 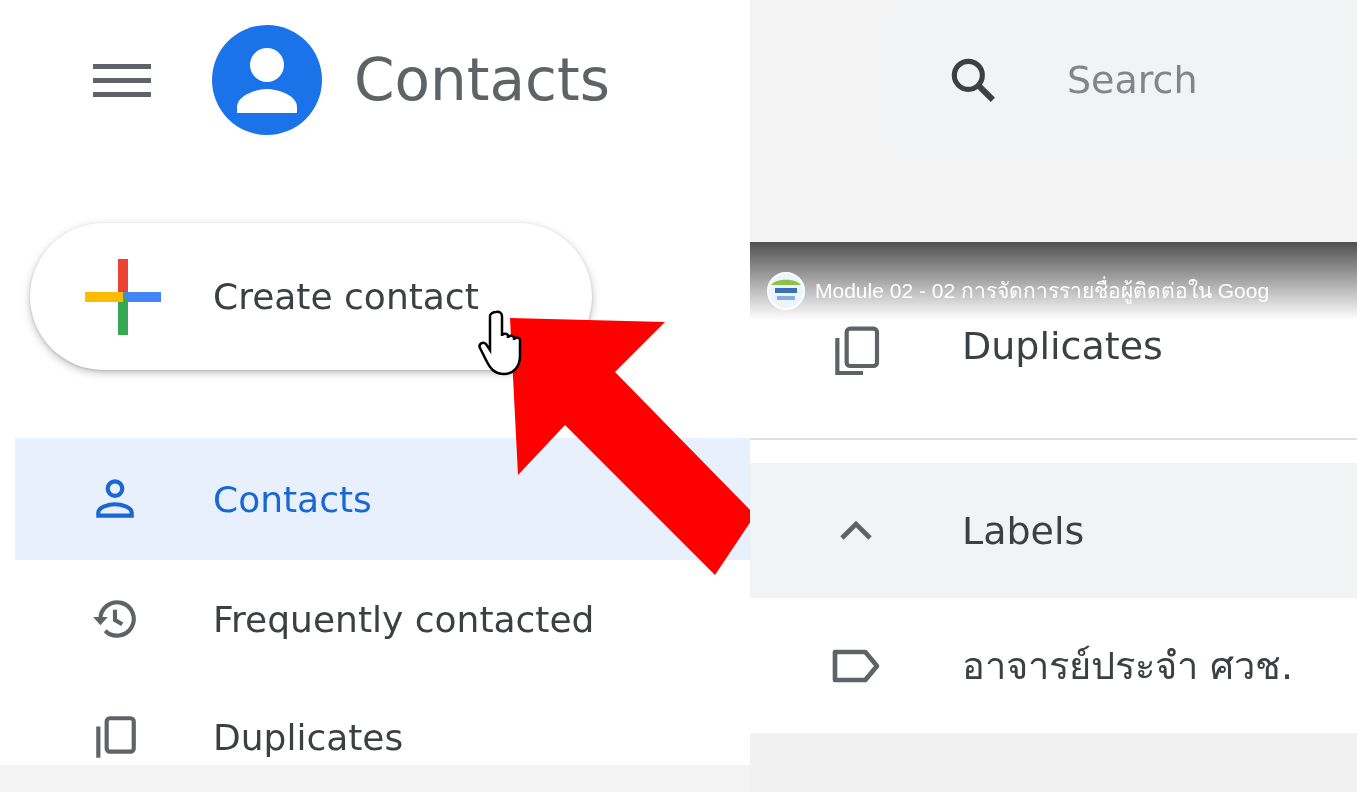 I want to click on list-item: Duplicates, so click(x=1053, y=382).